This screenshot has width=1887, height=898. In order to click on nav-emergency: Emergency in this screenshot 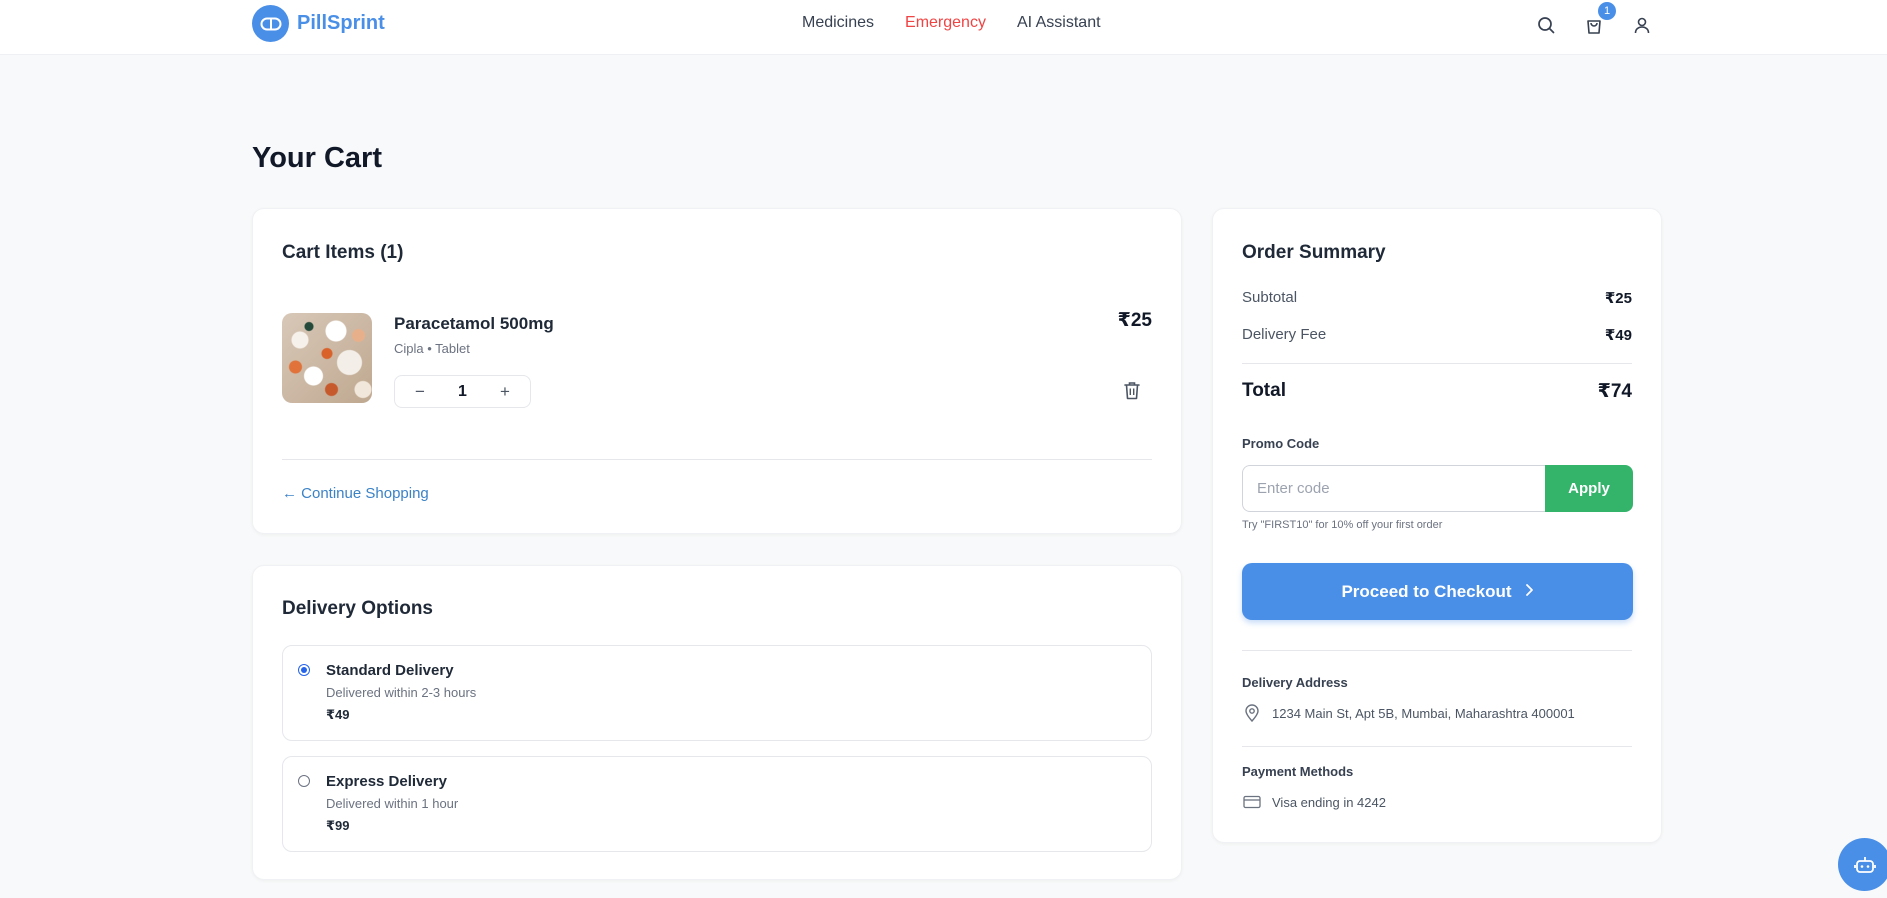, I will do `click(945, 23)`.